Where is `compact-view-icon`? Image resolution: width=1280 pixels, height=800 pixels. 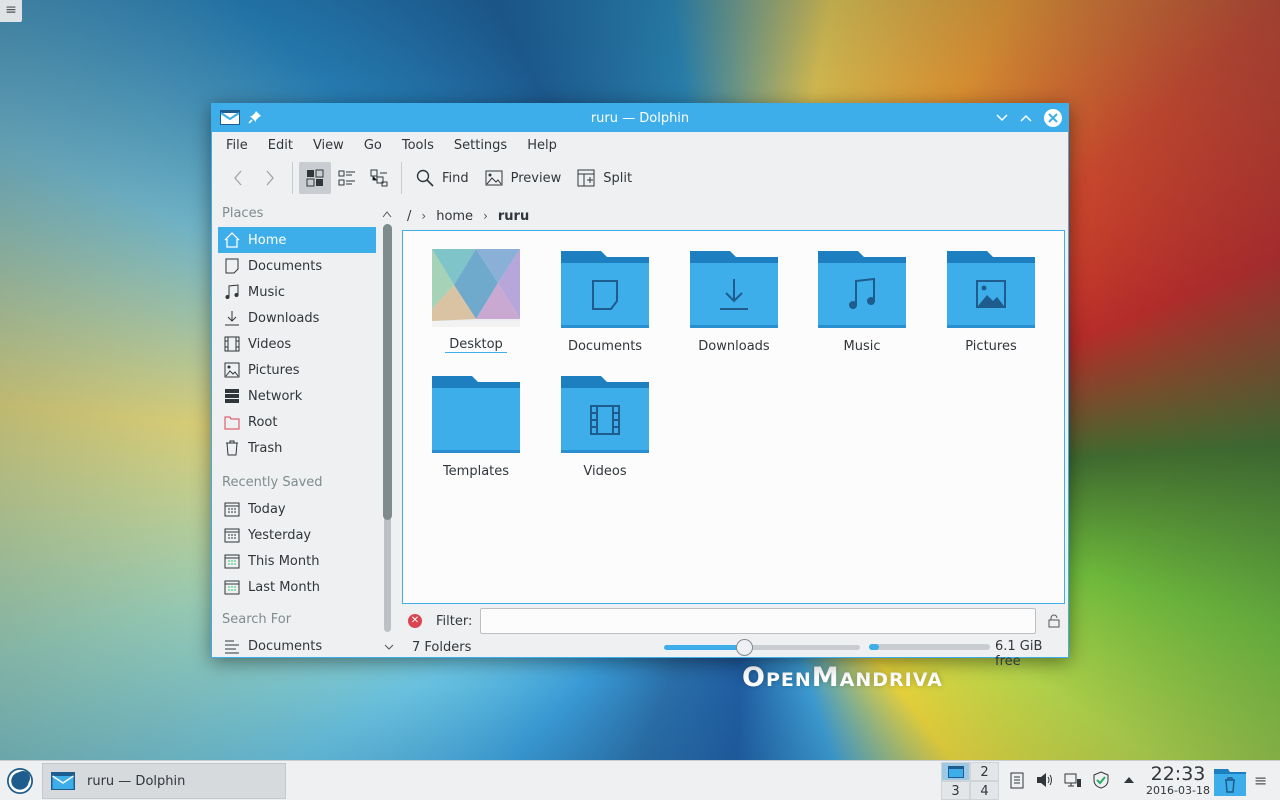
compact-view-icon is located at coordinates (346, 178).